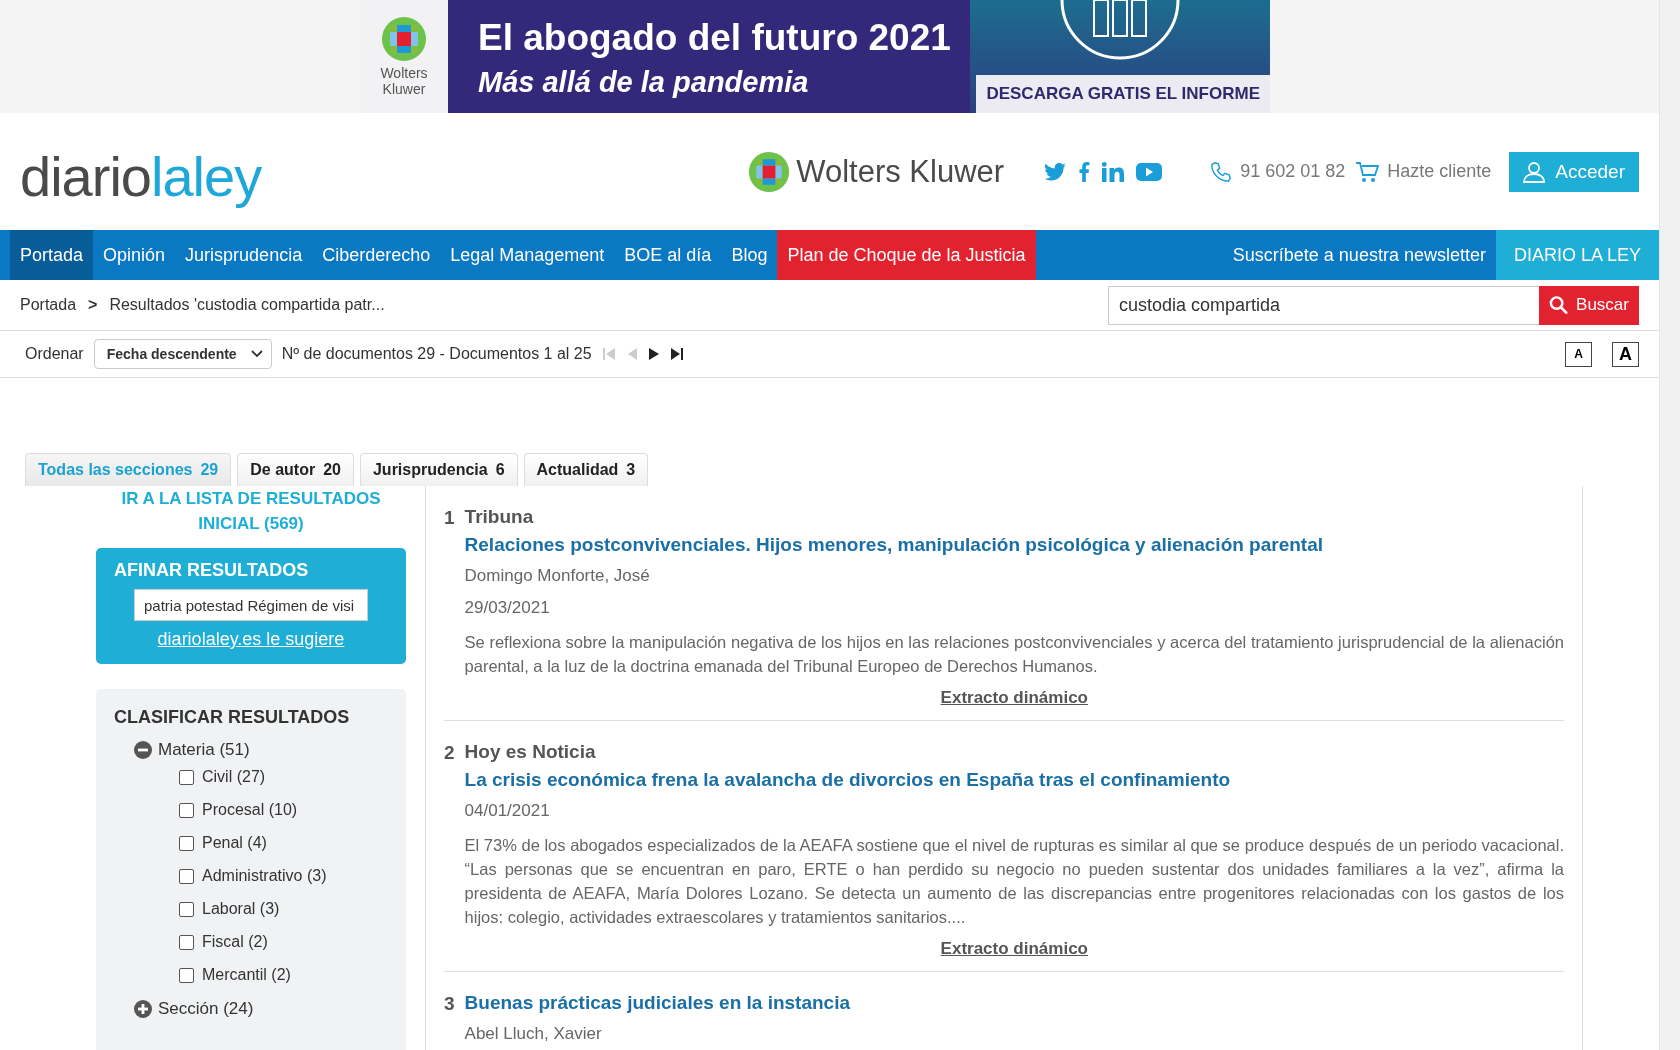 The width and height of the screenshot is (1680, 1050). Describe the element at coordinates (449, 1004) in the screenshot. I see `result-number: 3` at that location.